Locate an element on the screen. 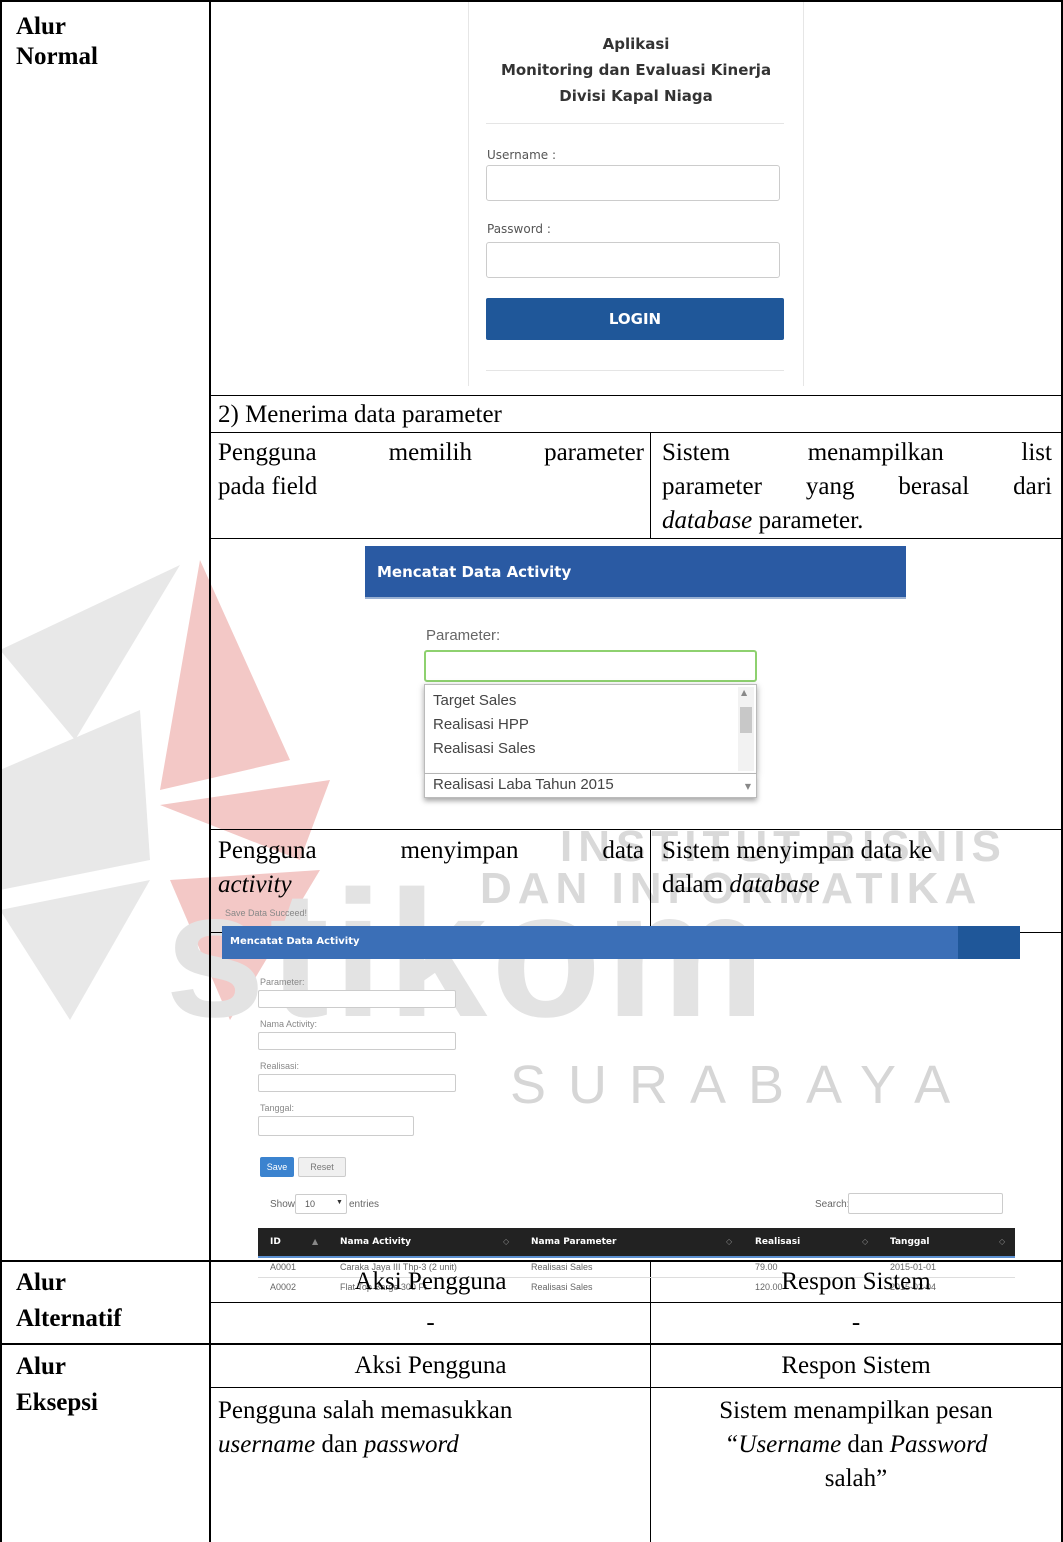  exc-system-line2: “Username dan Password is located at coordinates (856, 1444).